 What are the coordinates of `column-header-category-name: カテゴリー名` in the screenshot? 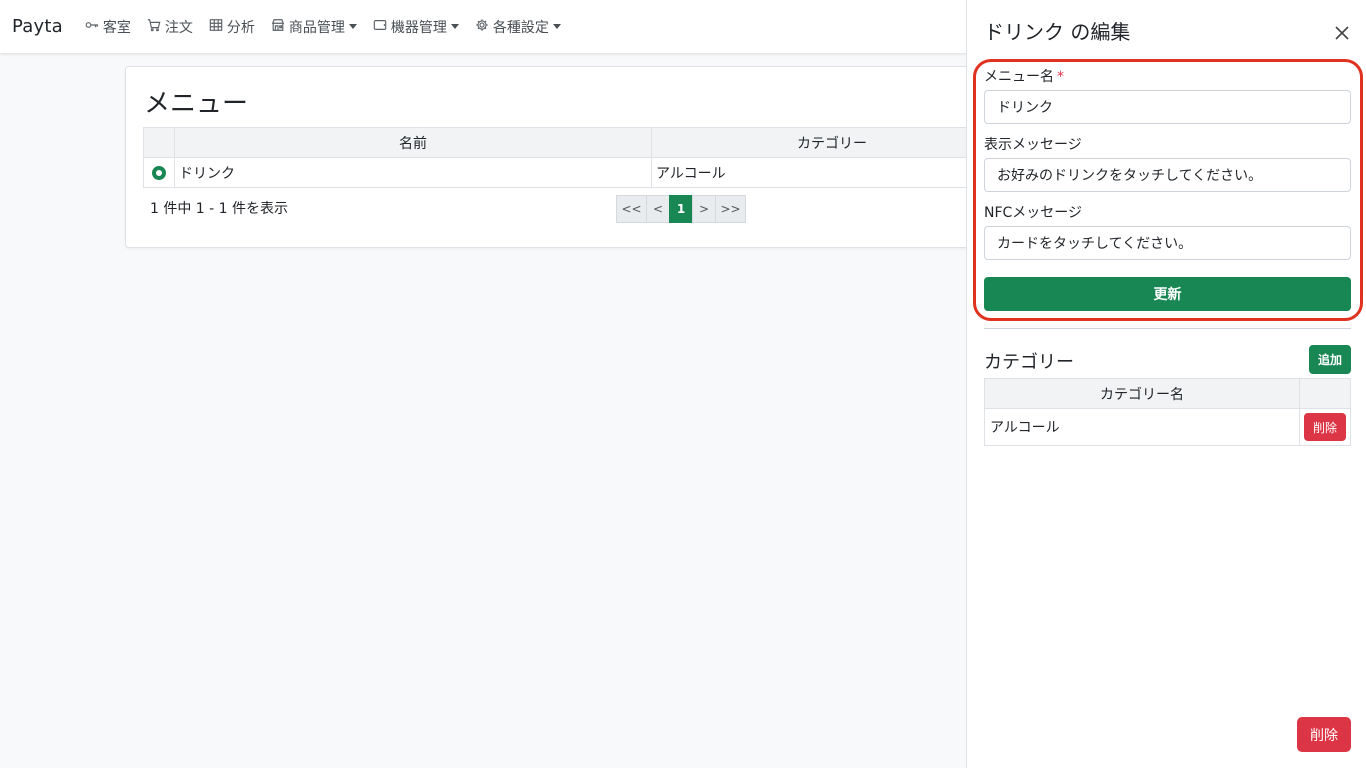 It's located at (1142, 393).